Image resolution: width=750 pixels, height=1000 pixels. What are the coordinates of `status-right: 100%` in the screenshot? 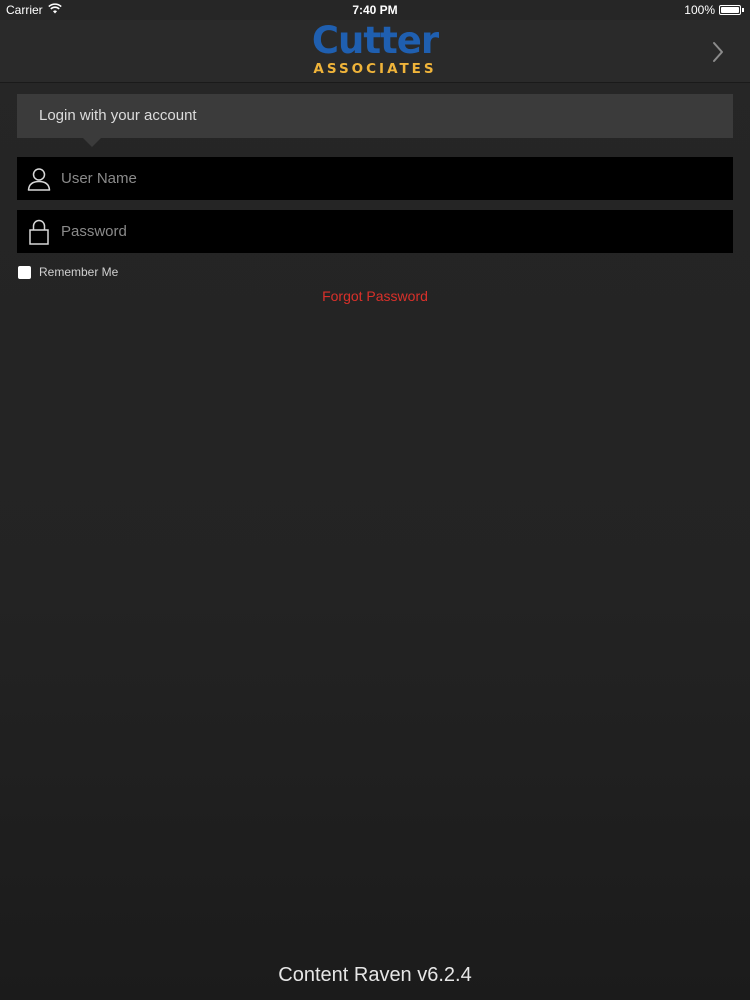 It's located at (714, 10).